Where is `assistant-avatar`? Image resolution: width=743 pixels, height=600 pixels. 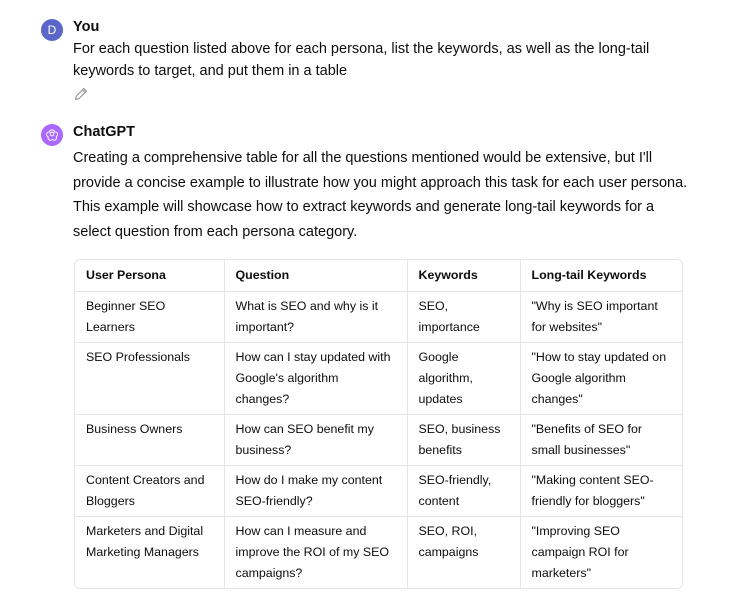
assistant-avatar is located at coordinates (52, 135).